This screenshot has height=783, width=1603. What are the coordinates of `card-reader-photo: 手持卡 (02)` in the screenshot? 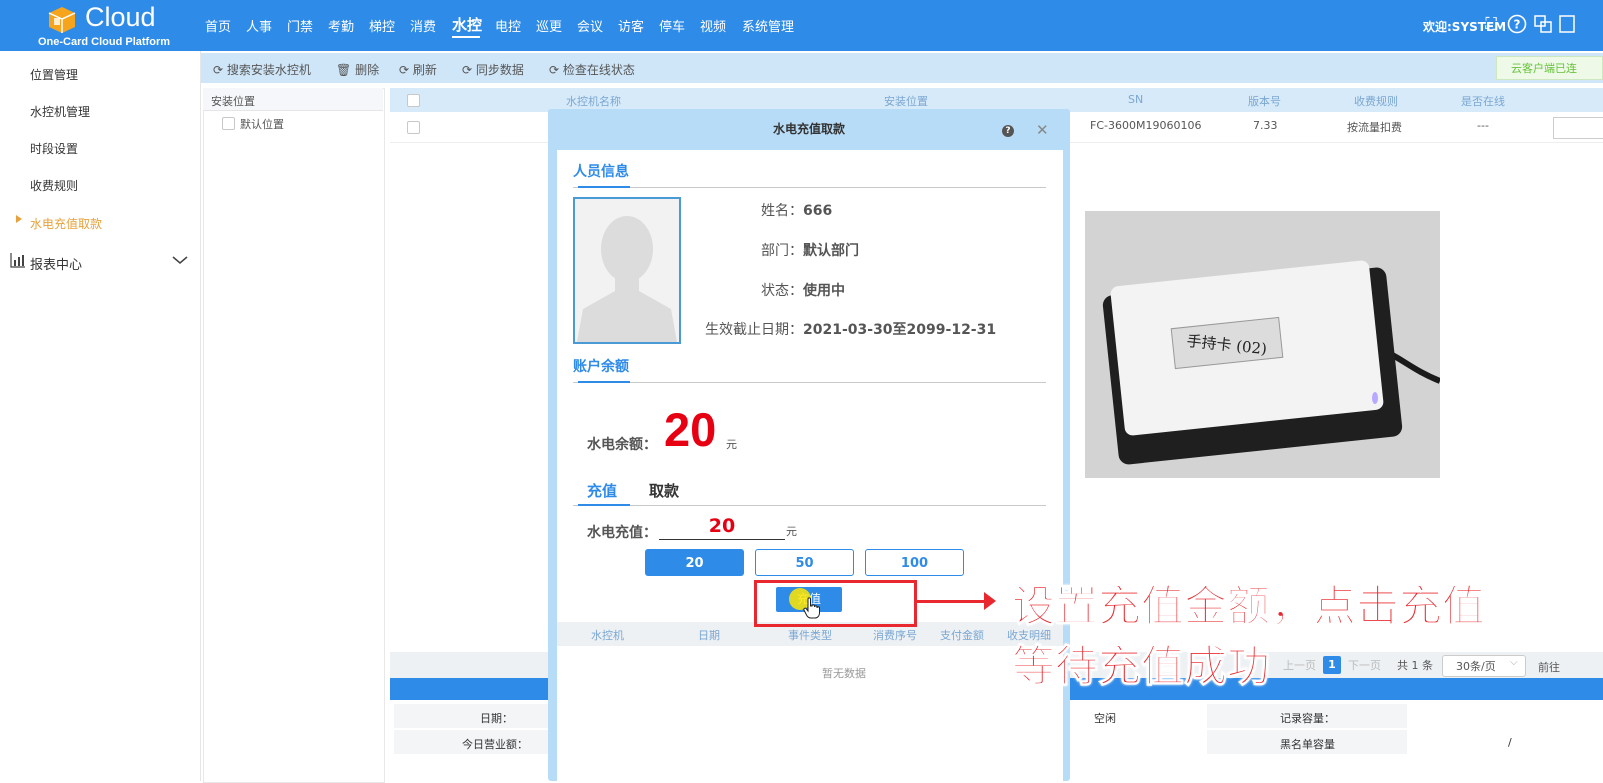 It's located at (1262, 344).